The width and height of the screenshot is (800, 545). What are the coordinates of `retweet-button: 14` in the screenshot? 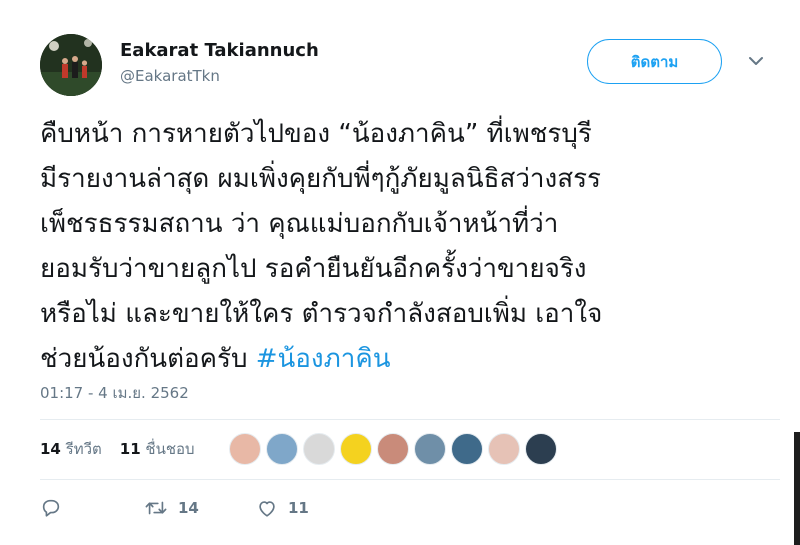 It's located at (200, 508).